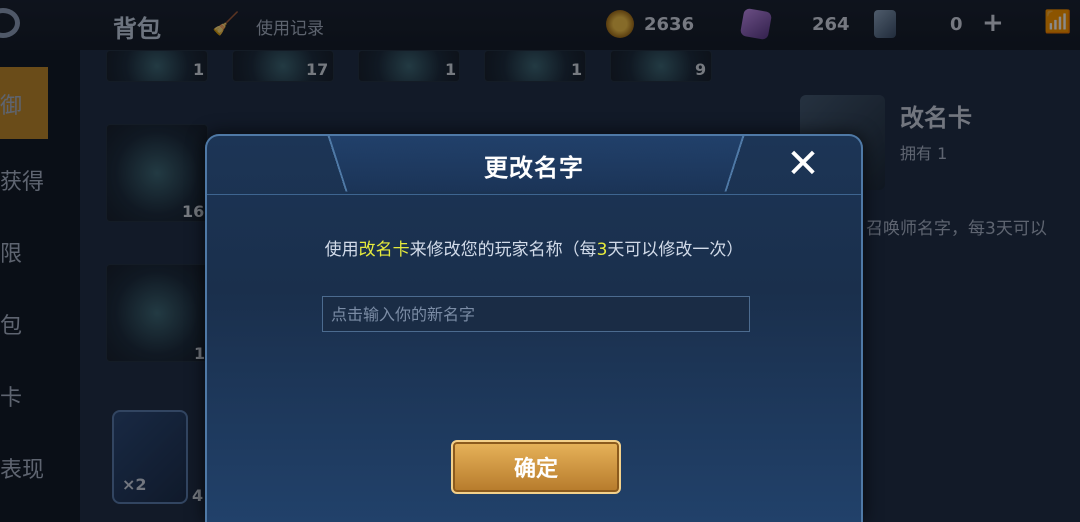  Describe the element at coordinates (803, 164) in the screenshot. I see `close-button: ✕` at that location.